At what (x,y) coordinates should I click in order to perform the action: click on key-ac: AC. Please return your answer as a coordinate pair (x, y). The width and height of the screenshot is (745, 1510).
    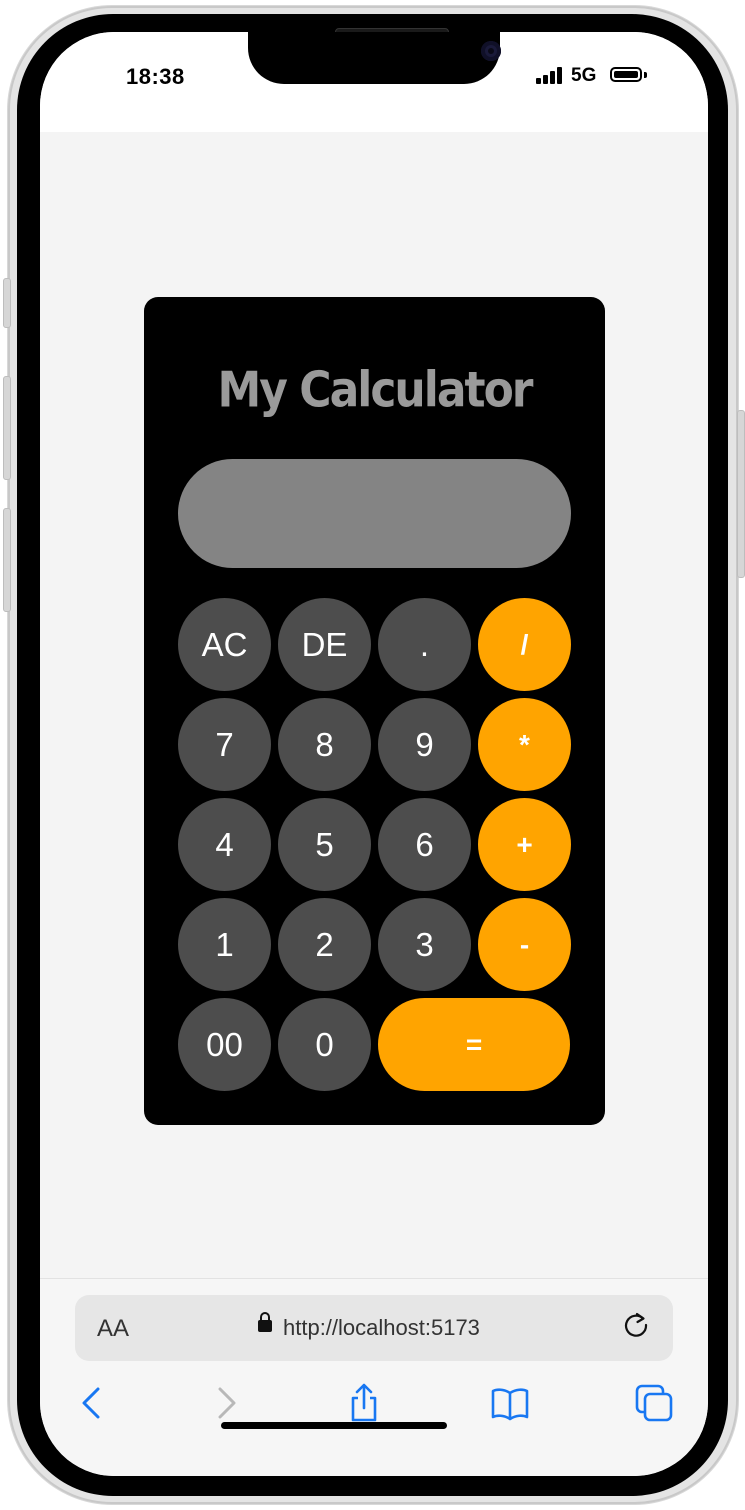
    Looking at the image, I should click on (224, 644).